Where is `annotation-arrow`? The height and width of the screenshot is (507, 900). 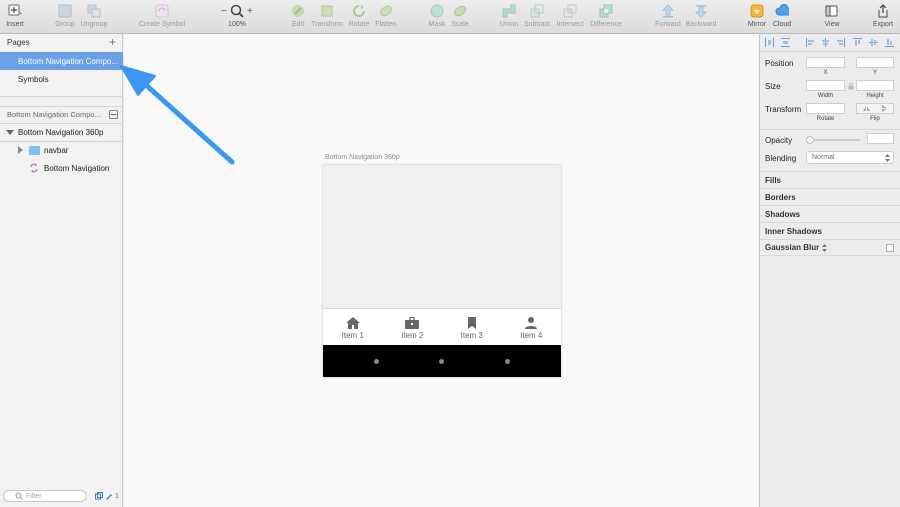 annotation-arrow is located at coordinates (177, 115).